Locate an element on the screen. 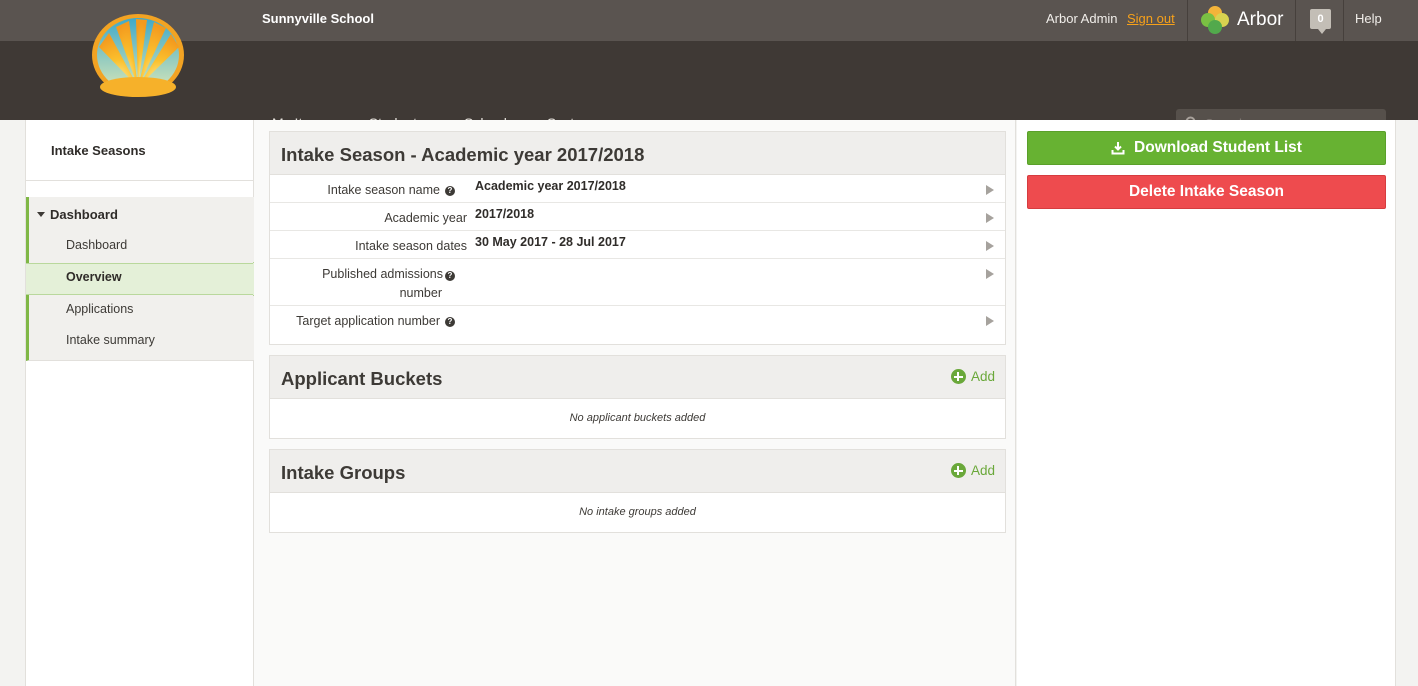 The image size is (1418, 686). panel-title: Intake Groups is located at coordinates (343, 472).